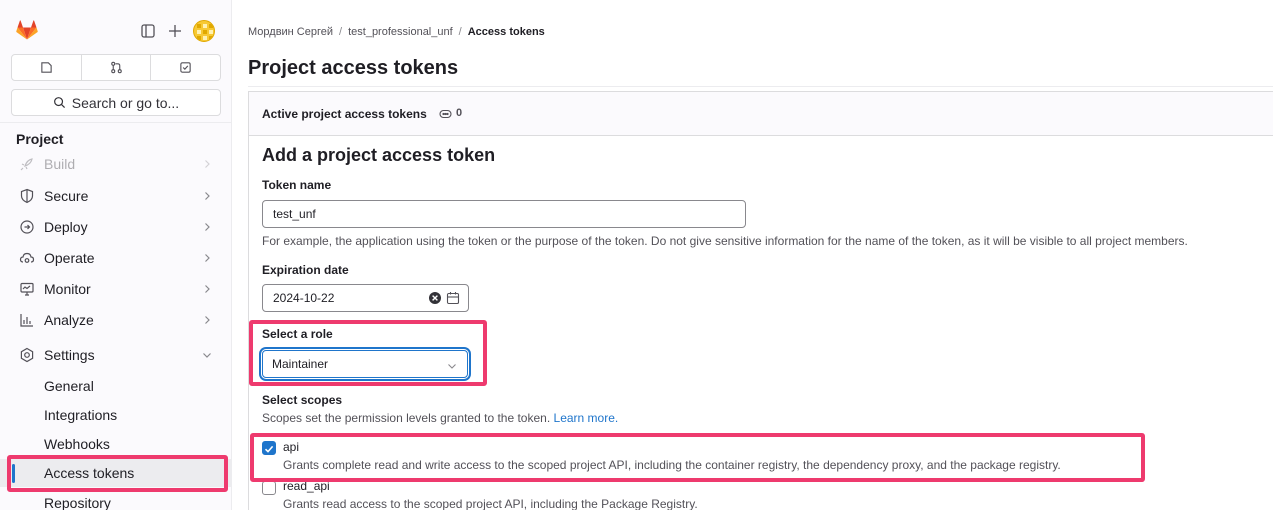 Image resolution: width=1273 pixels, height=510 pixels. What do you see at coordinates (305, 270) in the screenshot?
I see `expiration-date-label: Expiration date` at bounding box center [305, 270].